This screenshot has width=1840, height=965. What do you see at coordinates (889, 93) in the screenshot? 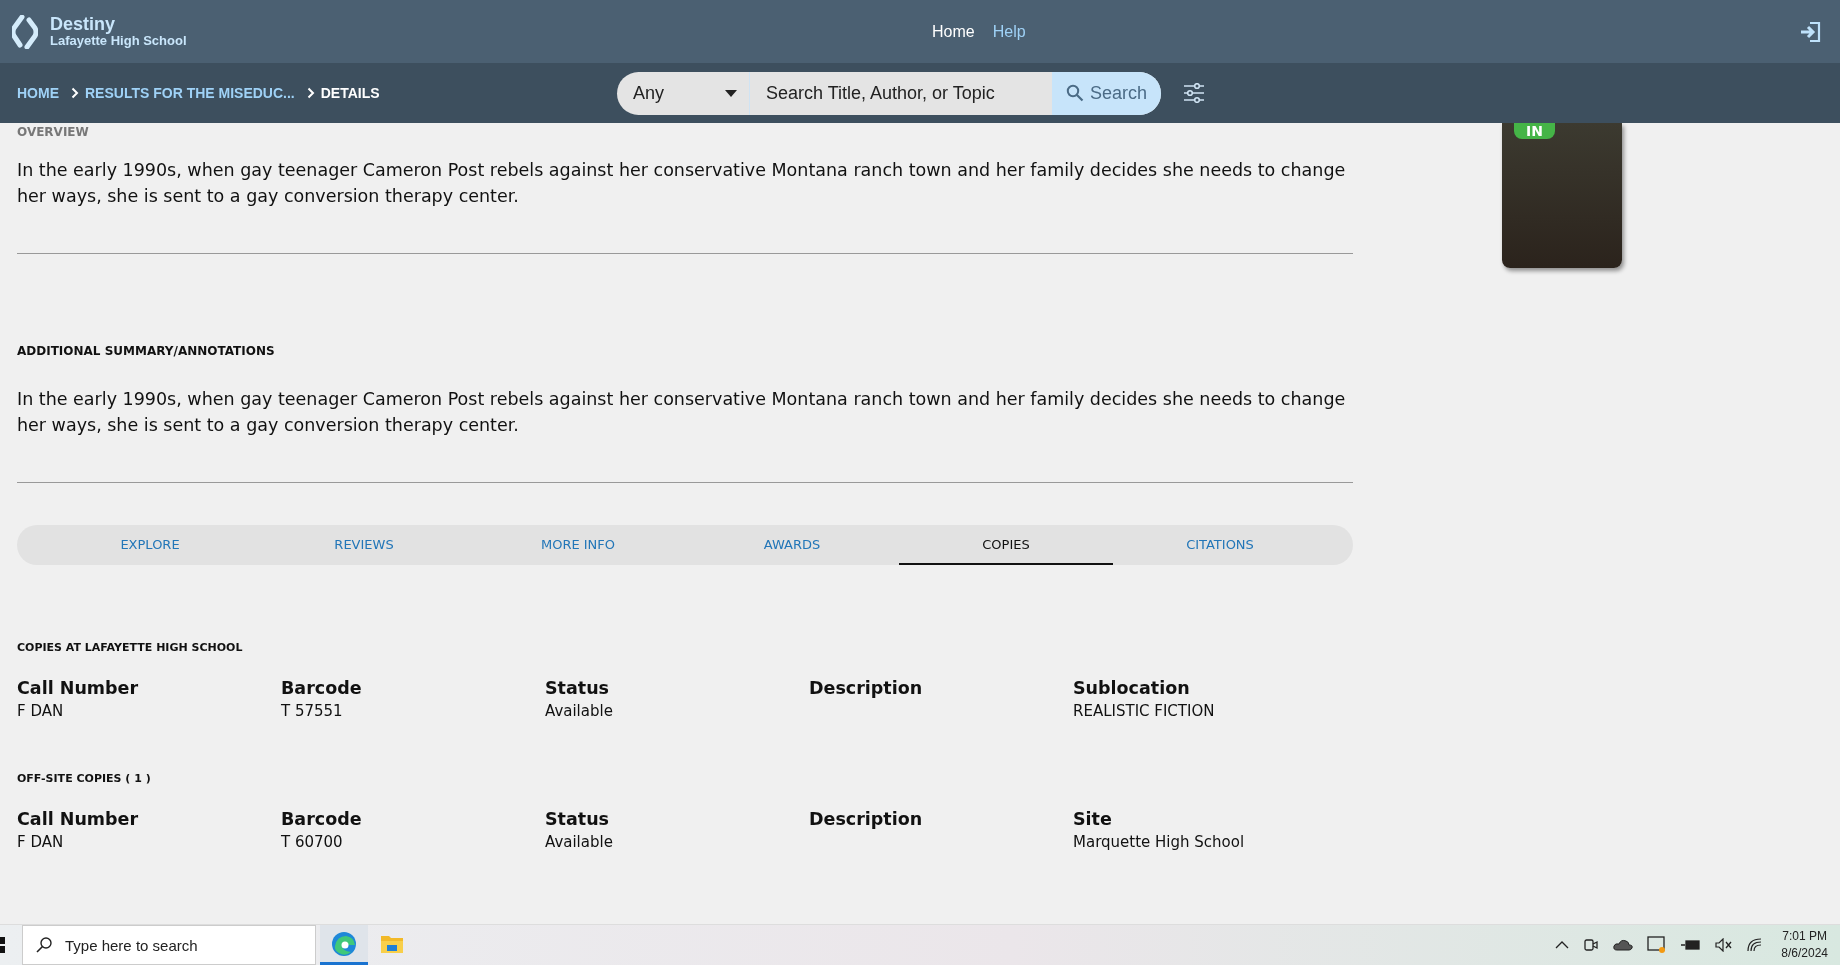
I see `search-bar: Any Search Title, Author, or Topic Search` at bounding box center [889, 93].